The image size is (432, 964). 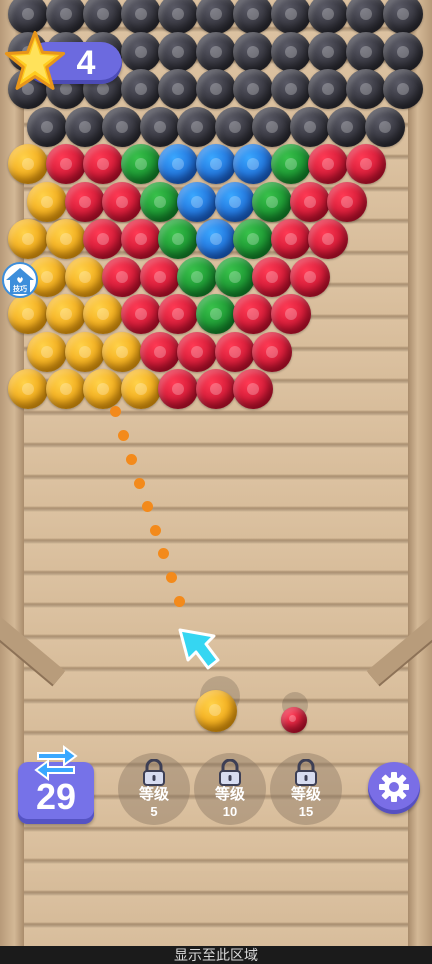 What do you see at coordinates (154, 811) in the screenshot?
I see `lock-level-number: 5` at bounding box center [154, 811].